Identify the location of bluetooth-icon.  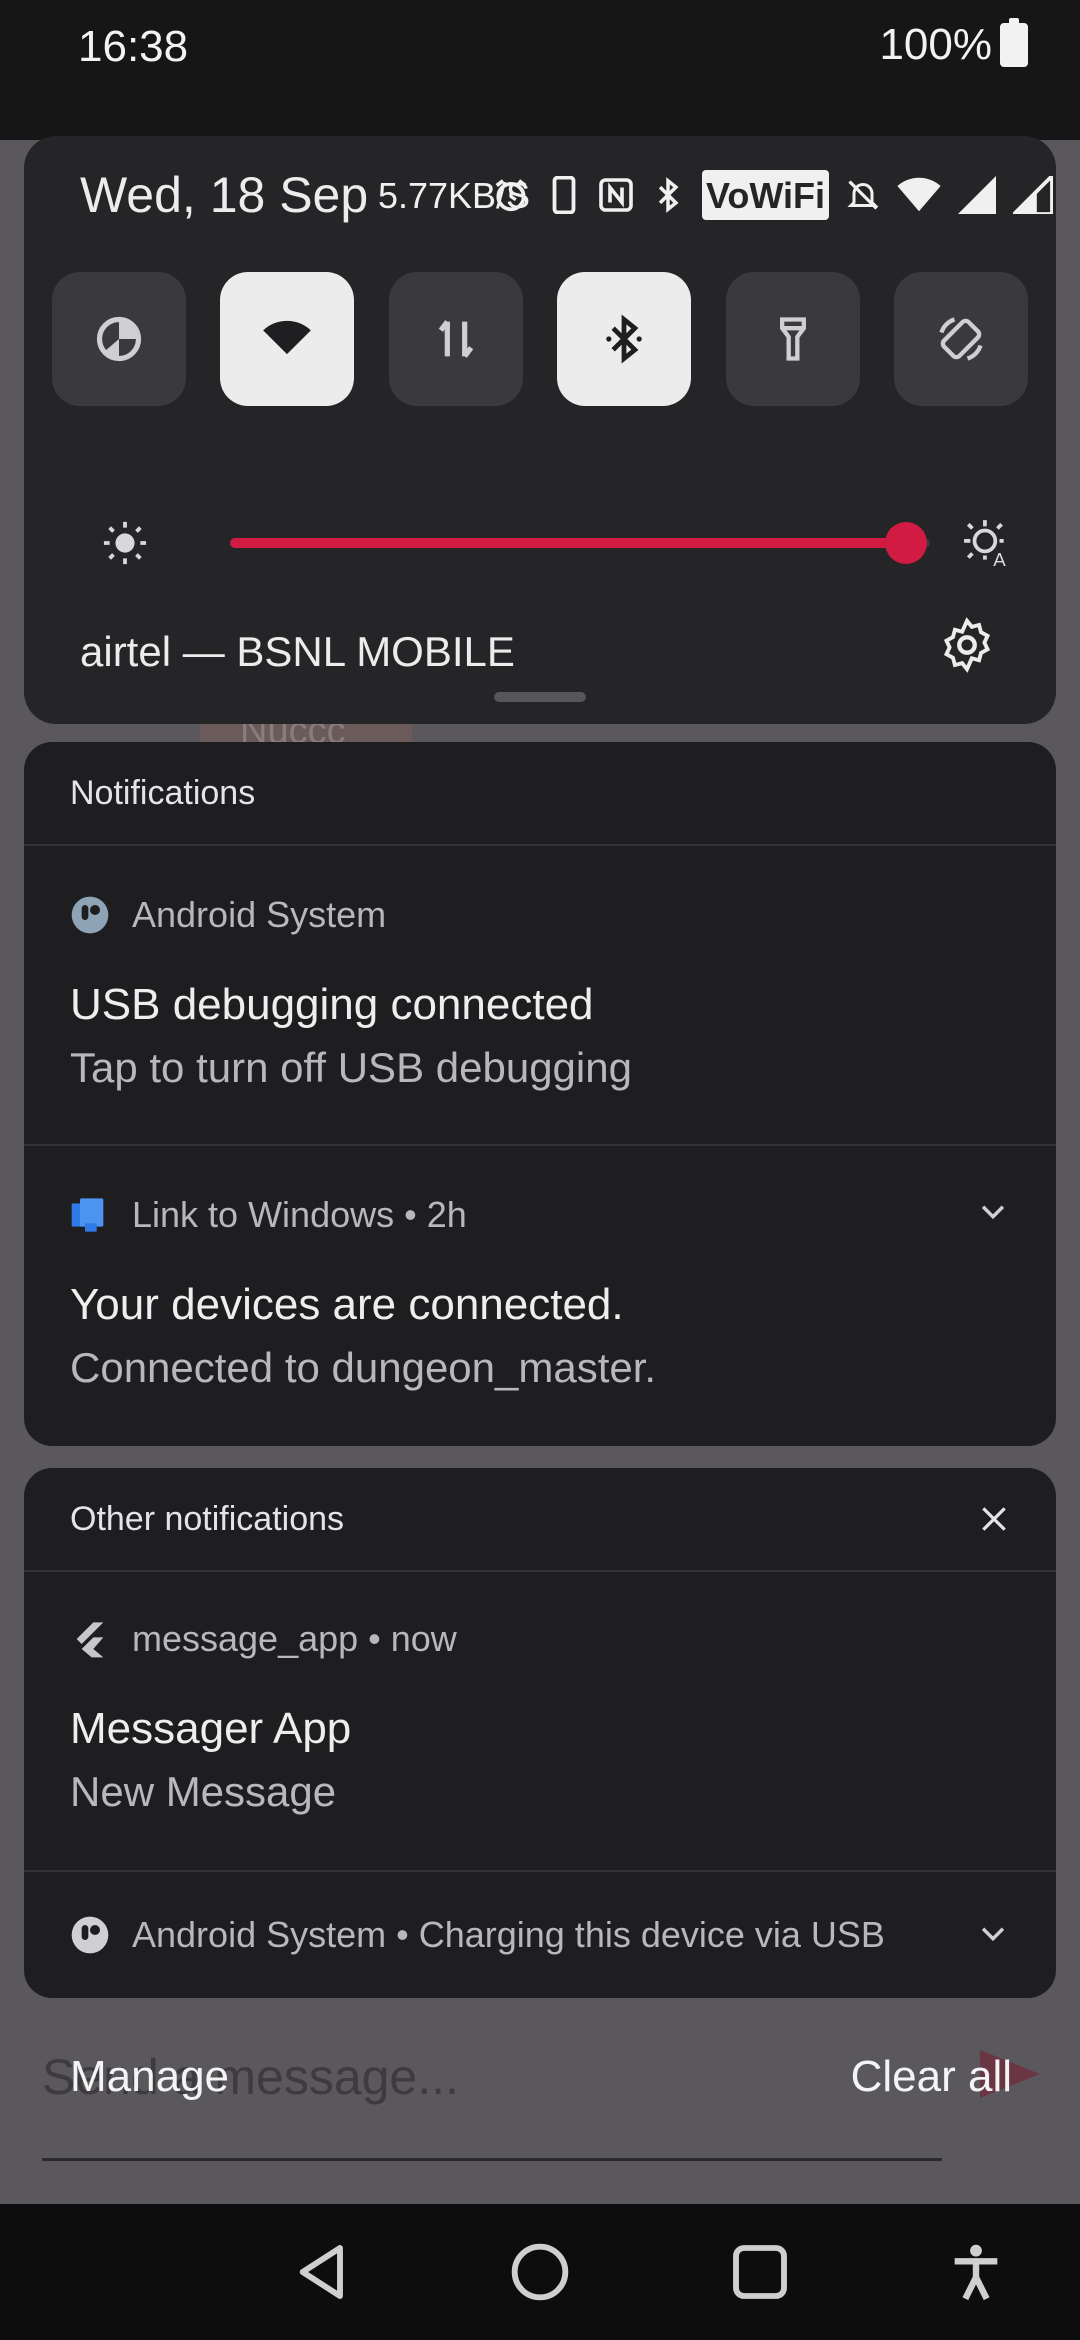
(624, 339).